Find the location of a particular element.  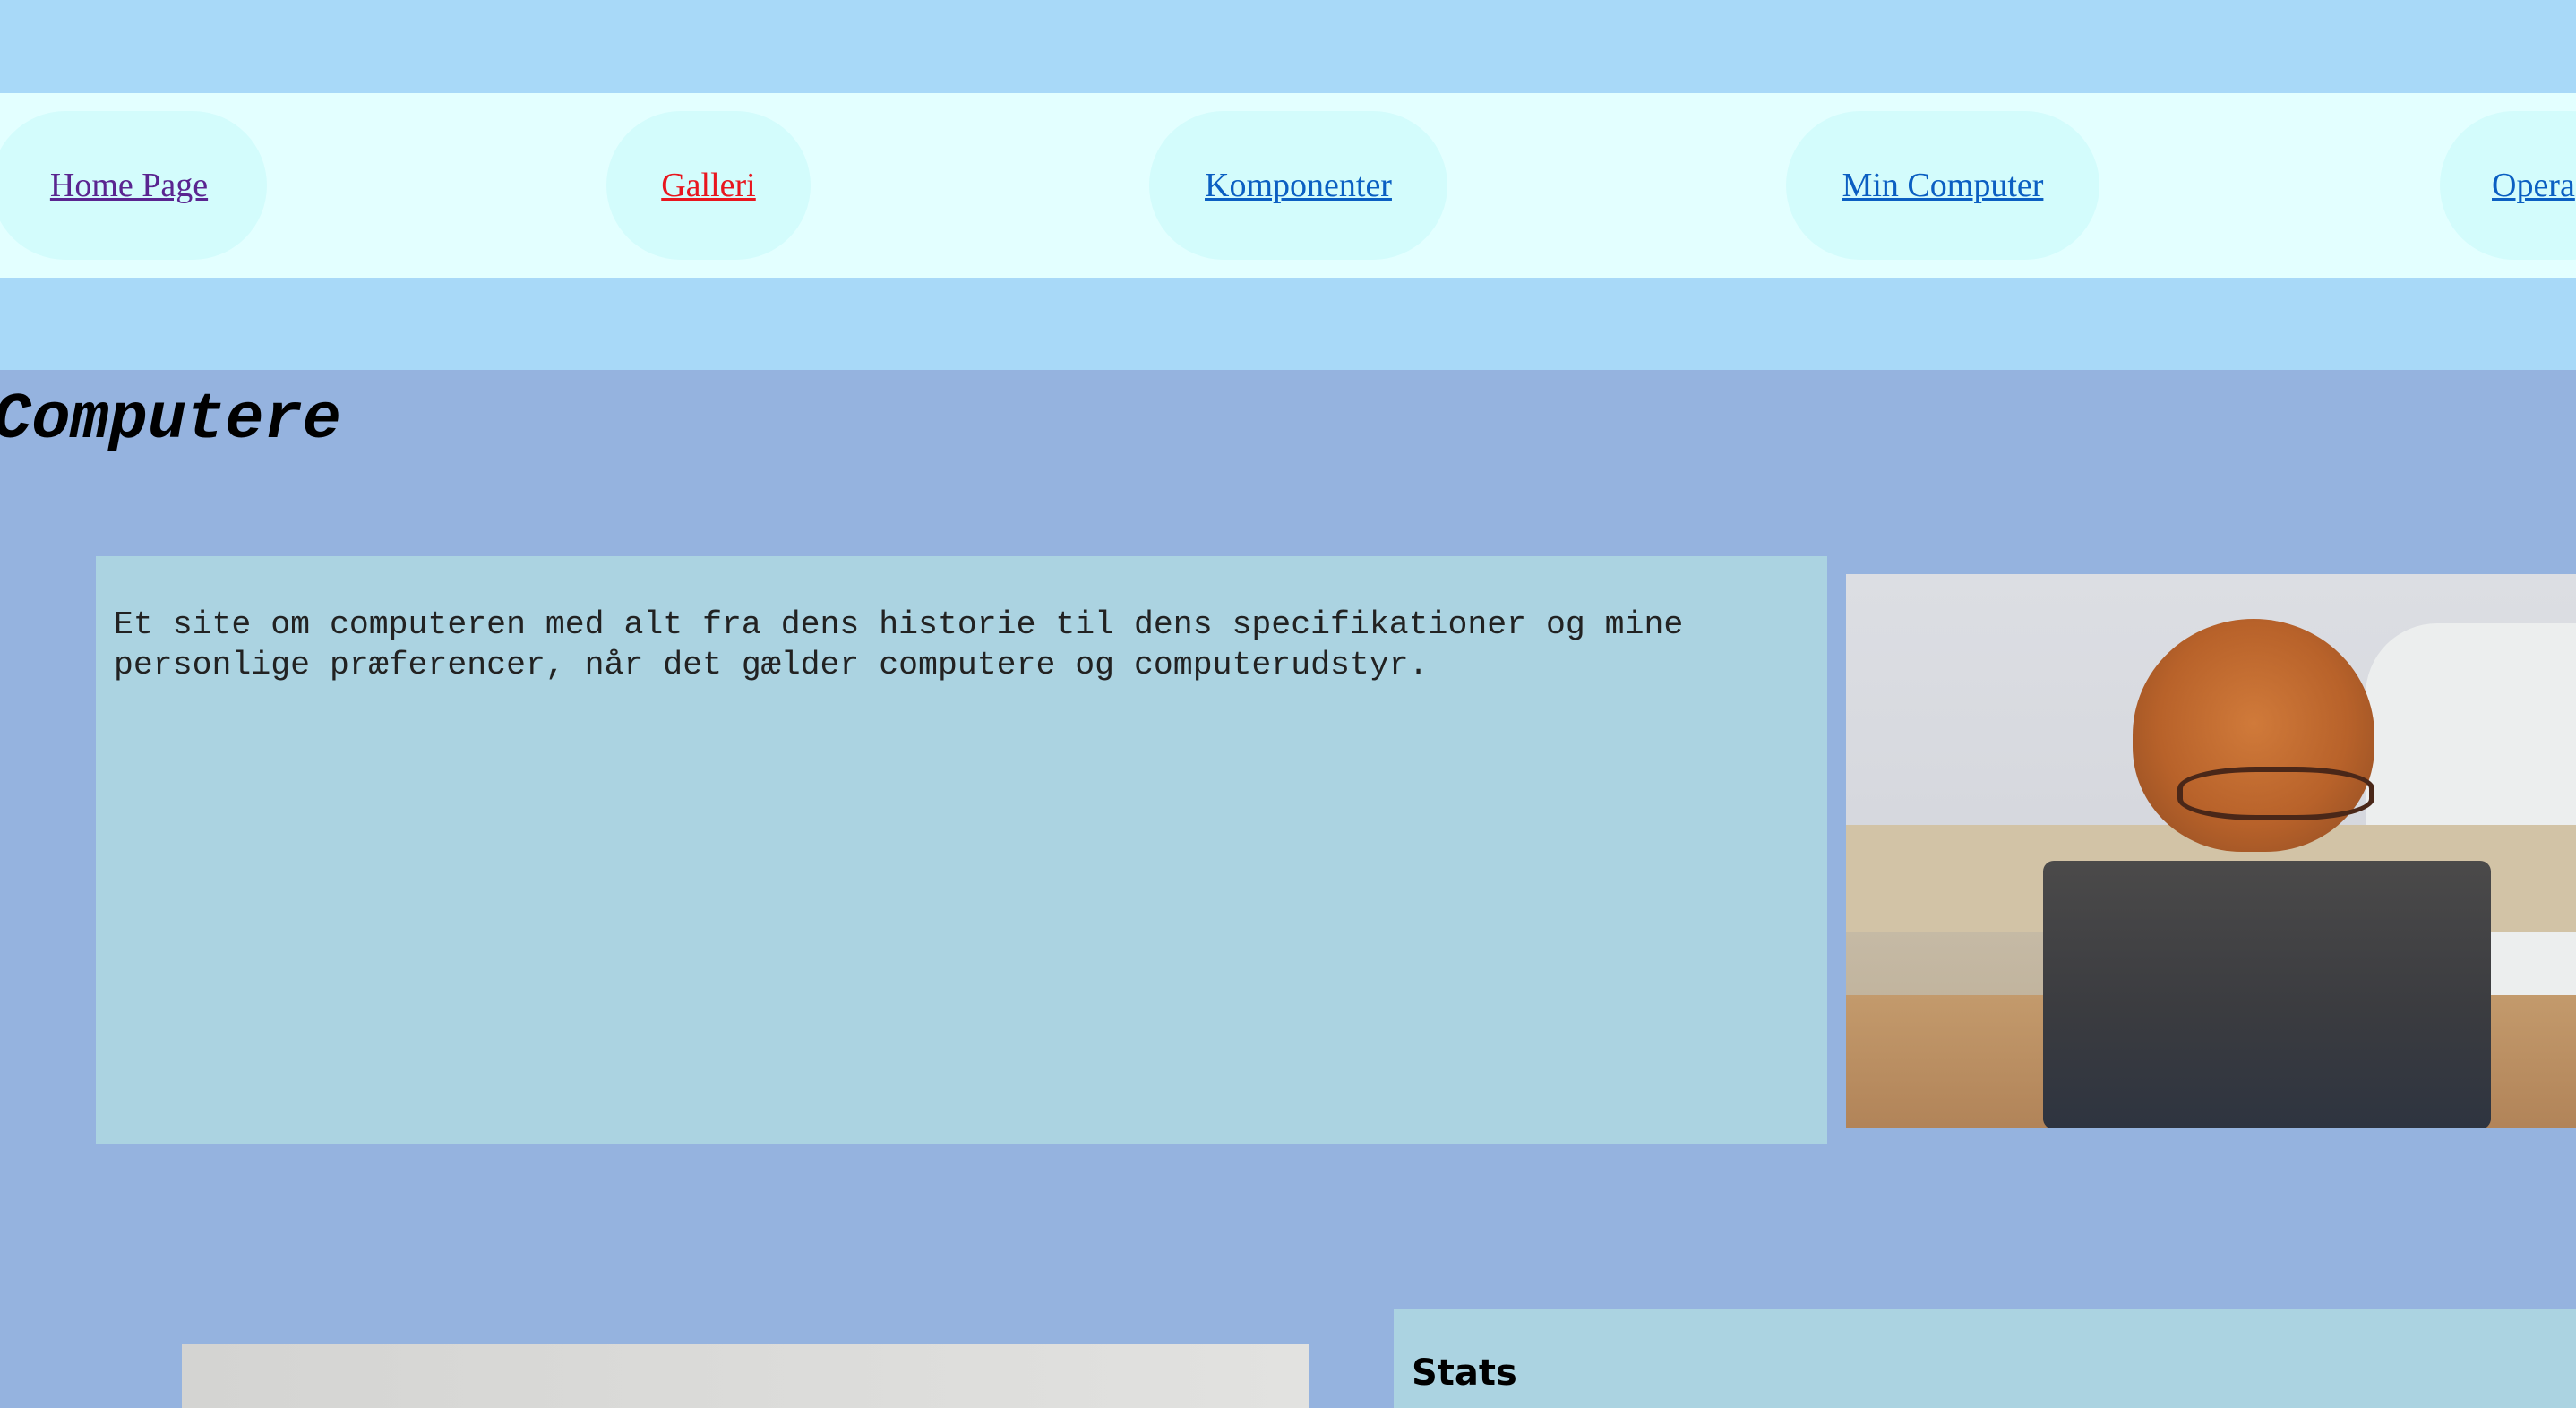

stats-box: Stats is located at coordinates (1985, 1358).